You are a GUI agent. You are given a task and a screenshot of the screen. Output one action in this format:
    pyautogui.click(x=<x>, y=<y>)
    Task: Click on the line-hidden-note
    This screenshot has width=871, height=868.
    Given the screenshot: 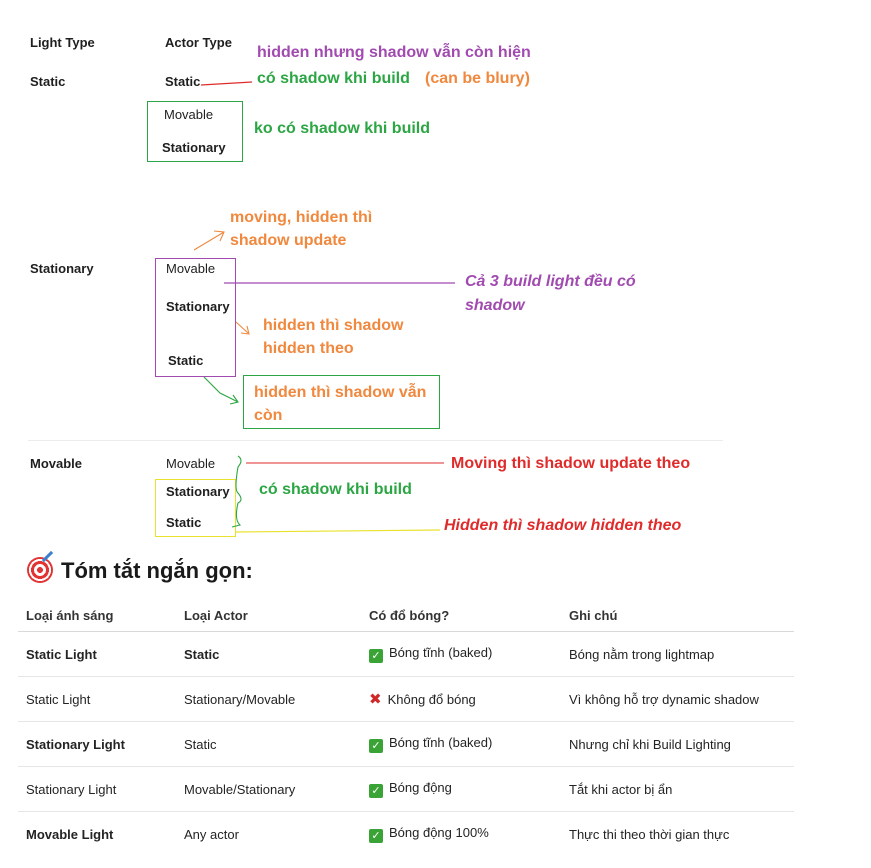 What is the action you would take?
    pyautogui.click(x=338, y=531)
    